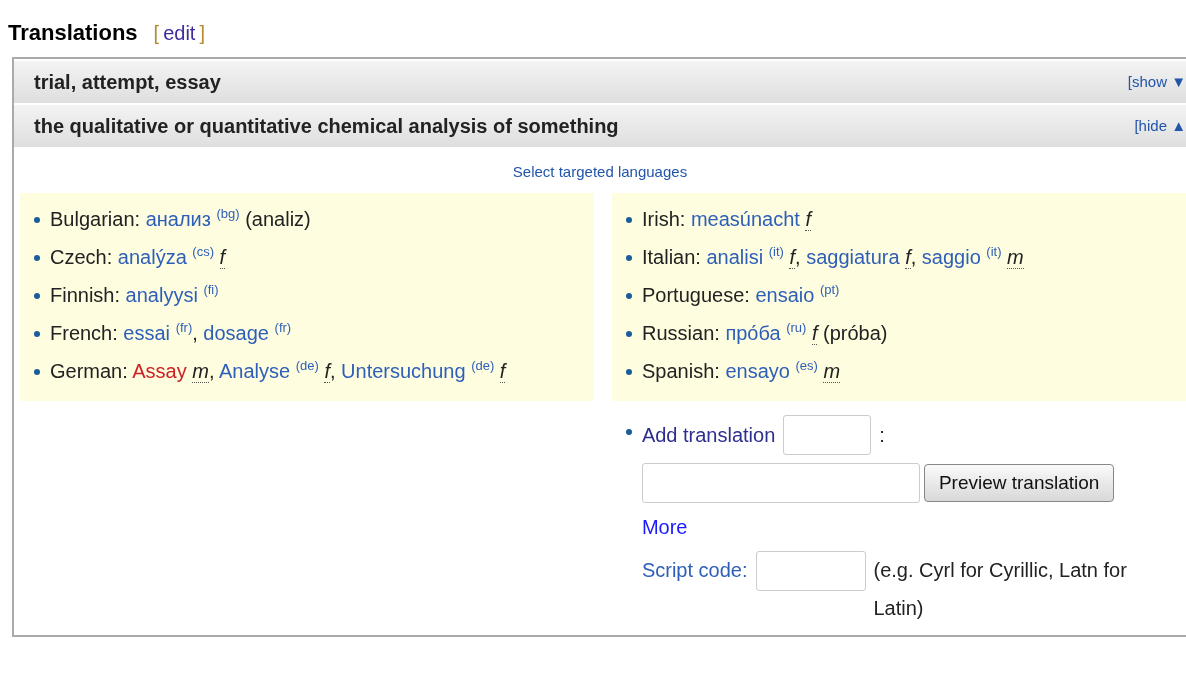 The width and height of the screenshot is (1186, 675). What do you see at coordinates (156, 33) in the screenshot?
I see `bracket: [` at bounding box center [156, 33].